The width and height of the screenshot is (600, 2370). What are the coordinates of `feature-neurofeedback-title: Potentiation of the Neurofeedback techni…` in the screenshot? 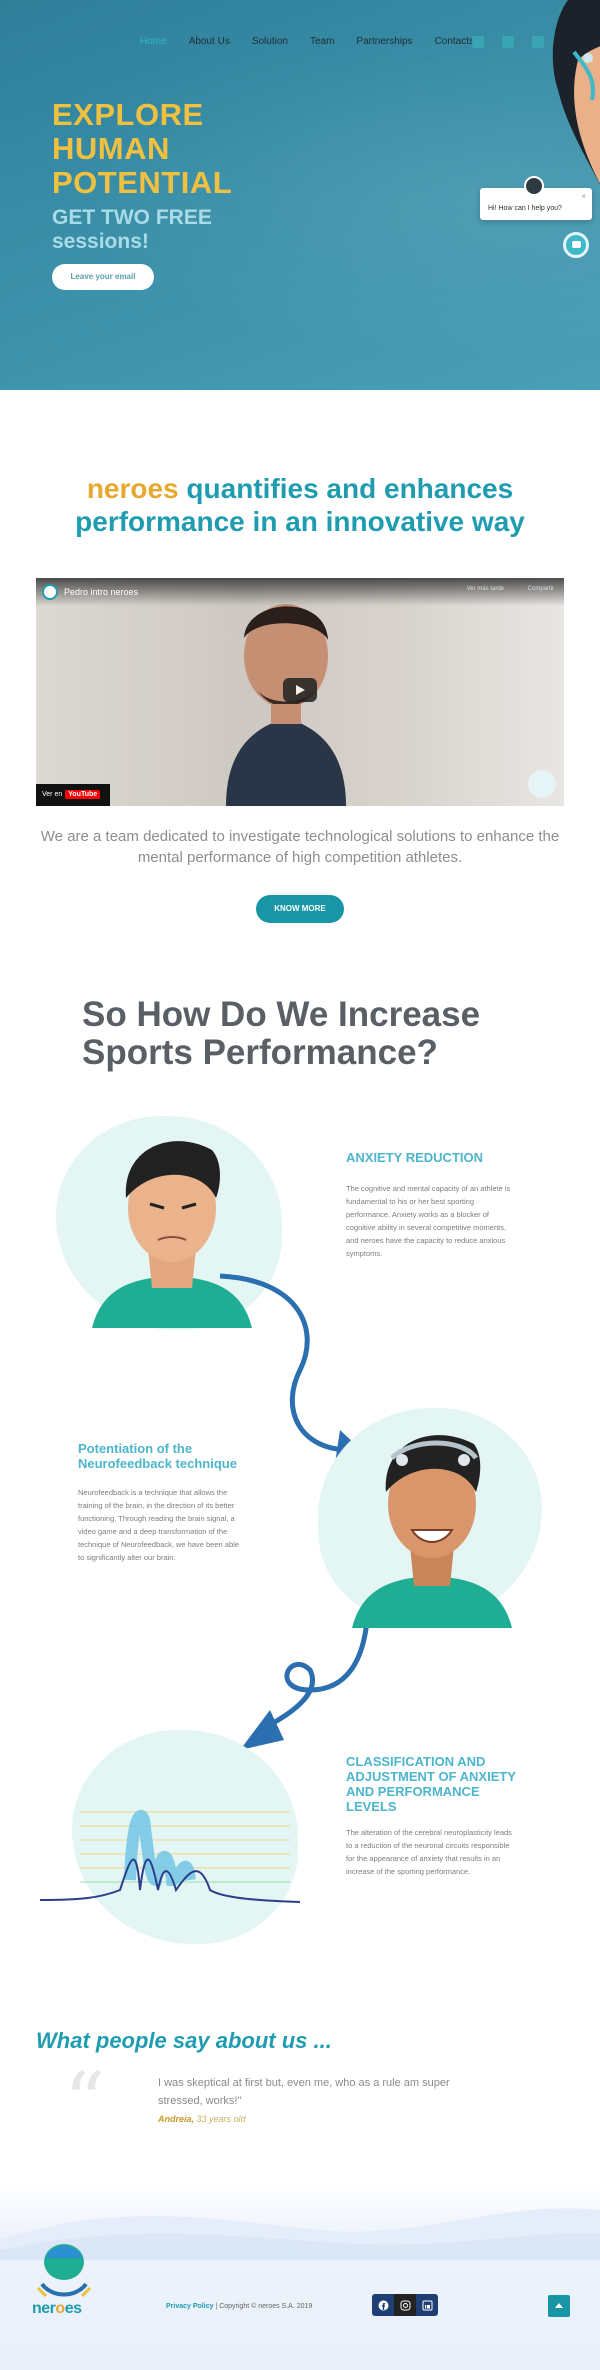 It's located at (157, 1456).